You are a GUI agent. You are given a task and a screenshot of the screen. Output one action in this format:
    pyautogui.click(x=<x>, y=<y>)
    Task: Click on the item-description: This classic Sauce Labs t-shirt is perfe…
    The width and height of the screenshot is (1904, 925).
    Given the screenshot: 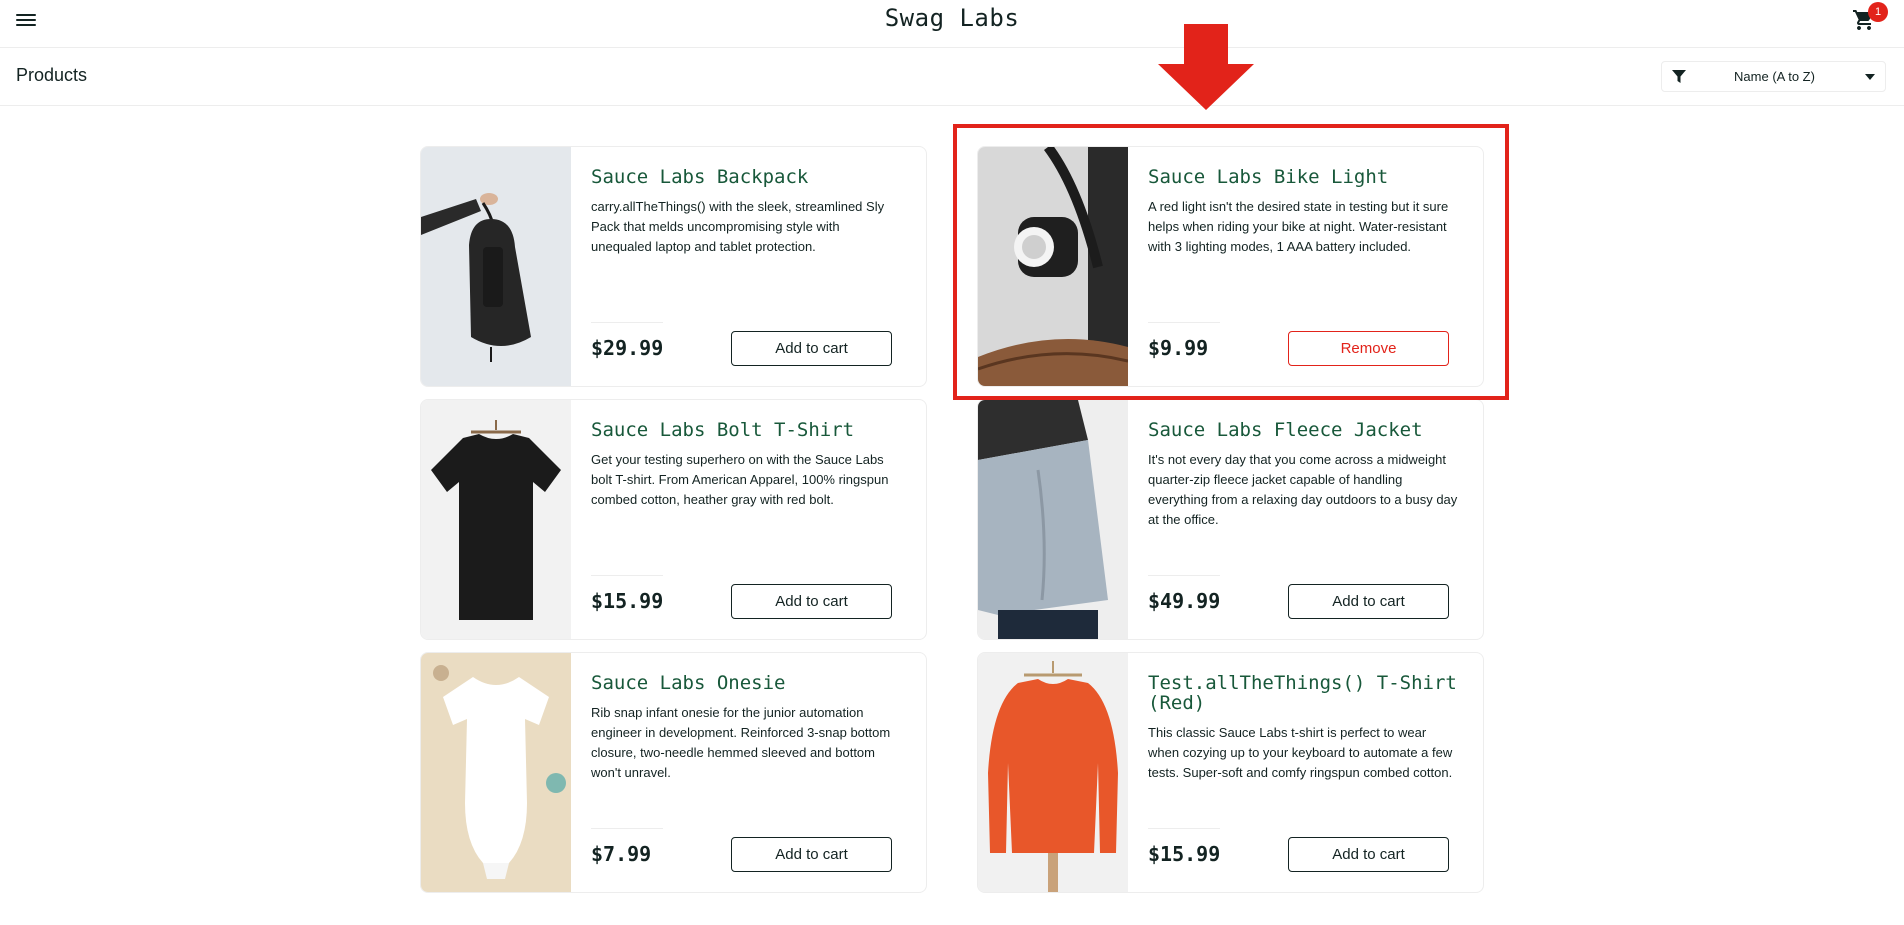 What is the action you would take?
    pyautogui.click(x=1300, y=752)
    